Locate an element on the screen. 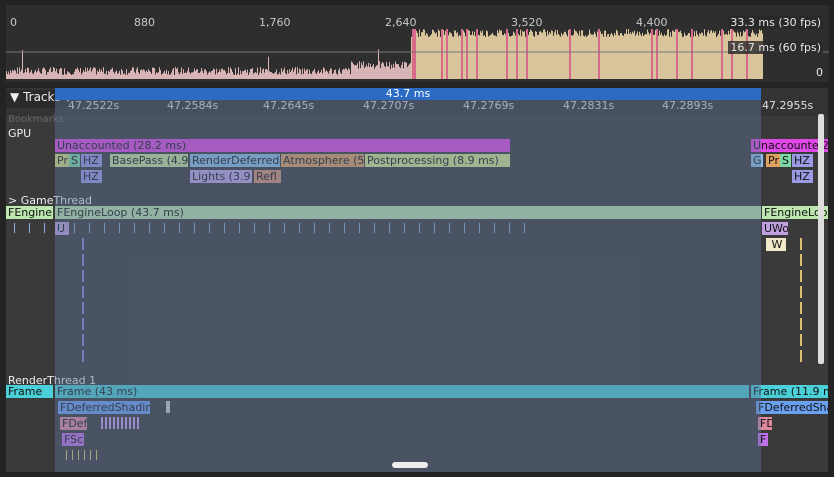  graph-tick: 2,640 is located at coordinates (401, 22).